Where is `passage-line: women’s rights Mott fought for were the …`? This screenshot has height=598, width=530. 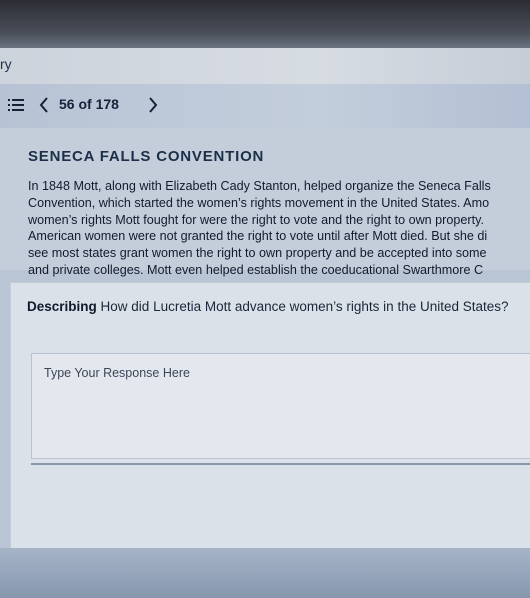 passage-line: women’s rights Mott fought for were the … is located at coordinates (256, 219).